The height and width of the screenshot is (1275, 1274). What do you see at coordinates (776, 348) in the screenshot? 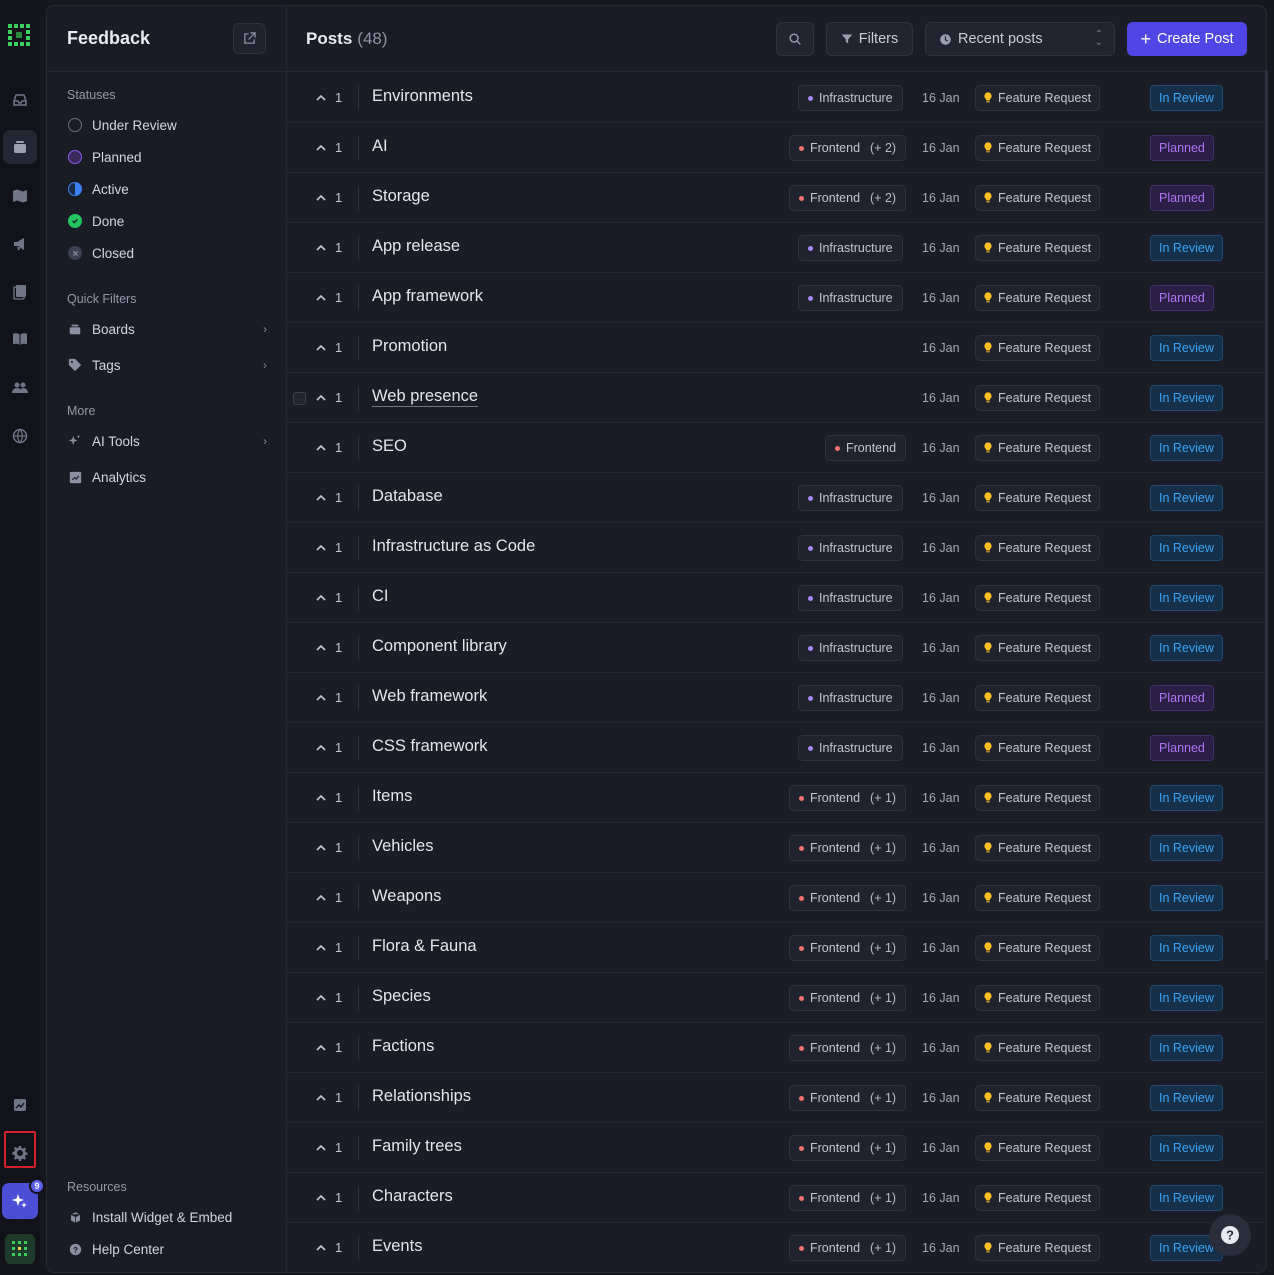
I see `table-row: 1 Promotion 16 Jan Feature Request In Review` at bounding box center [776, 348].